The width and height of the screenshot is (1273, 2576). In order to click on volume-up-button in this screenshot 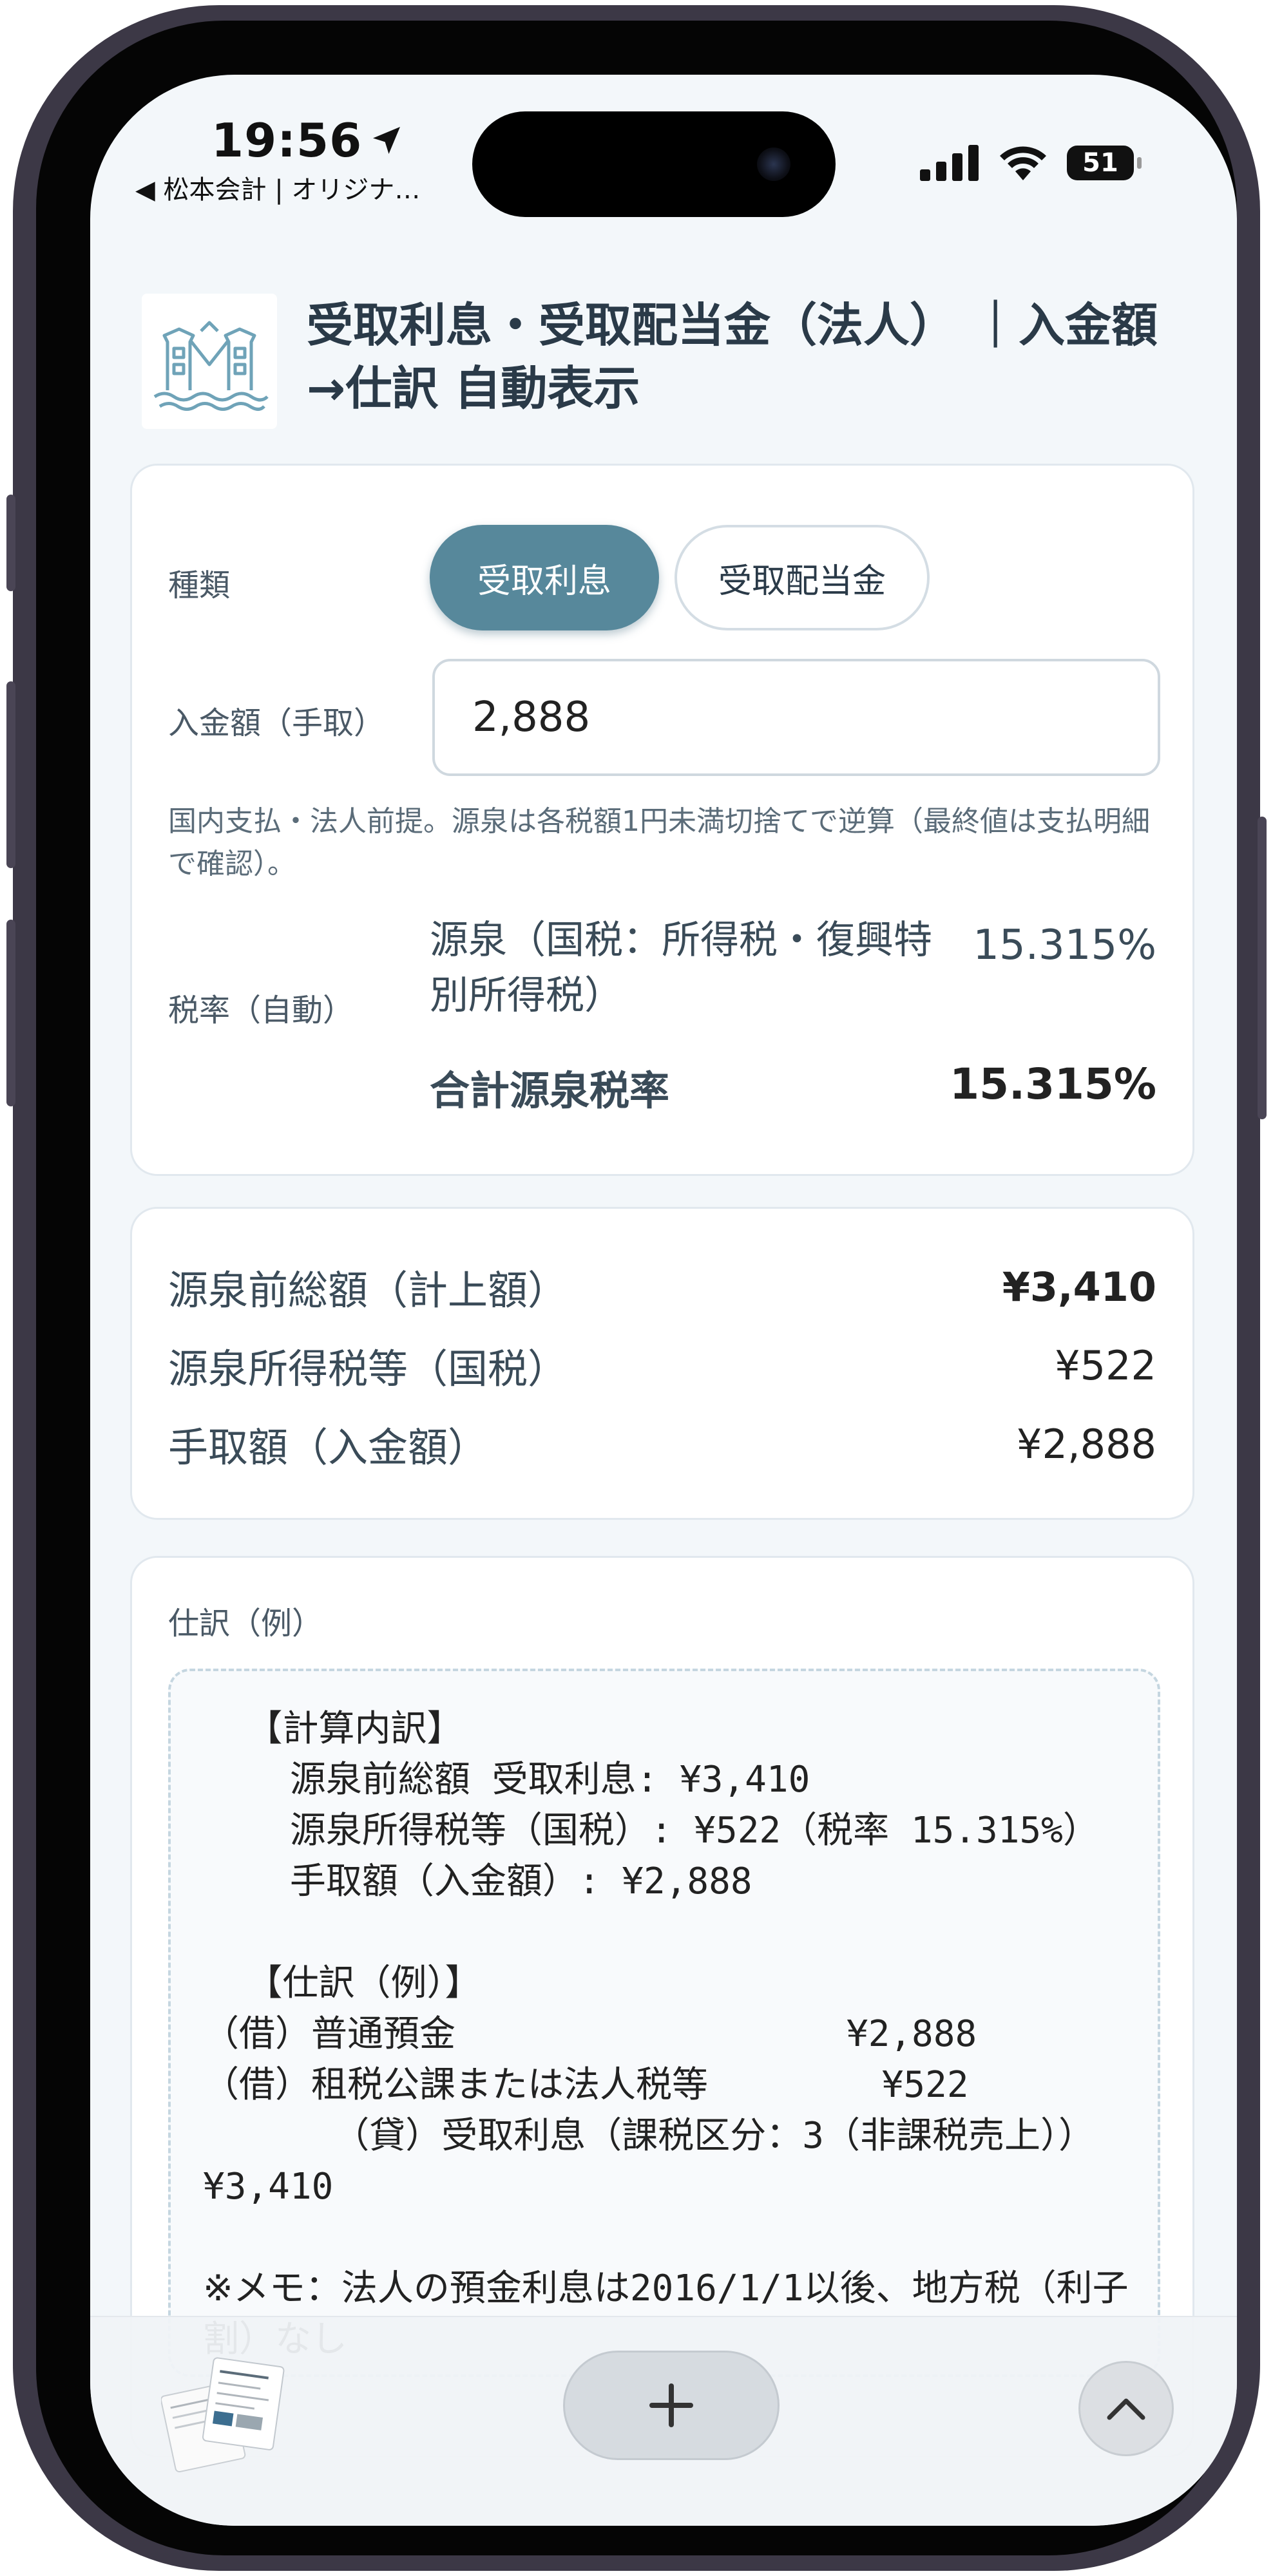, I will do `click(11, 775)`.